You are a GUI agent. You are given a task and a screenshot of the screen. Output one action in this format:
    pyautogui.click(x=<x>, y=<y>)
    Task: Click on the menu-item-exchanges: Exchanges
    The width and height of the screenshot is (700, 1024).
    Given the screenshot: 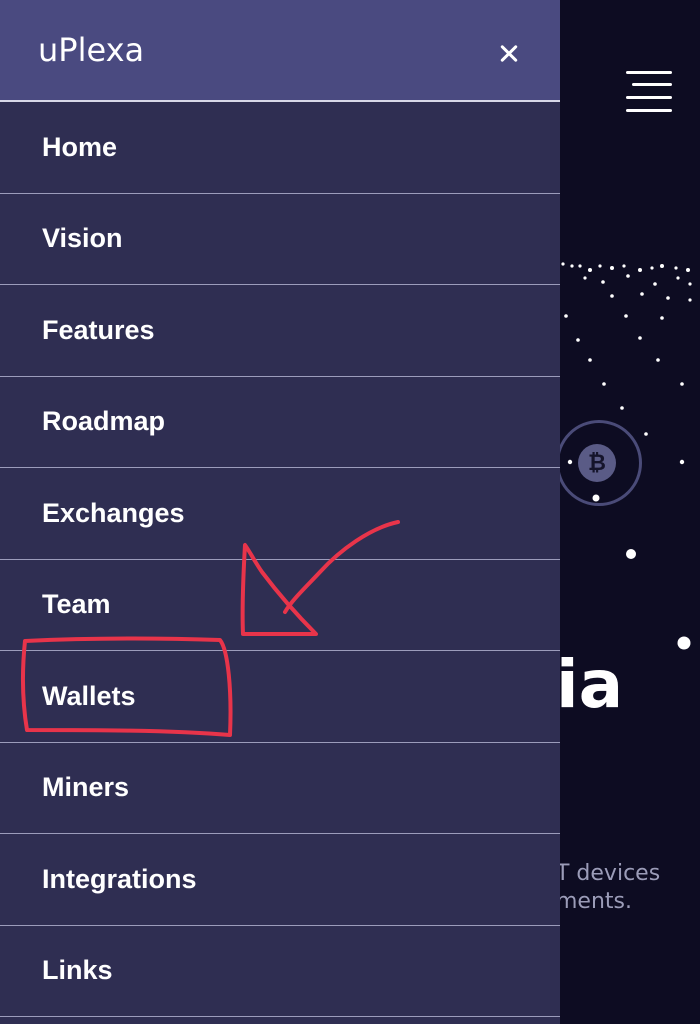 What is the action you would take?
    pyautogui.click(x=280, y=514)
    